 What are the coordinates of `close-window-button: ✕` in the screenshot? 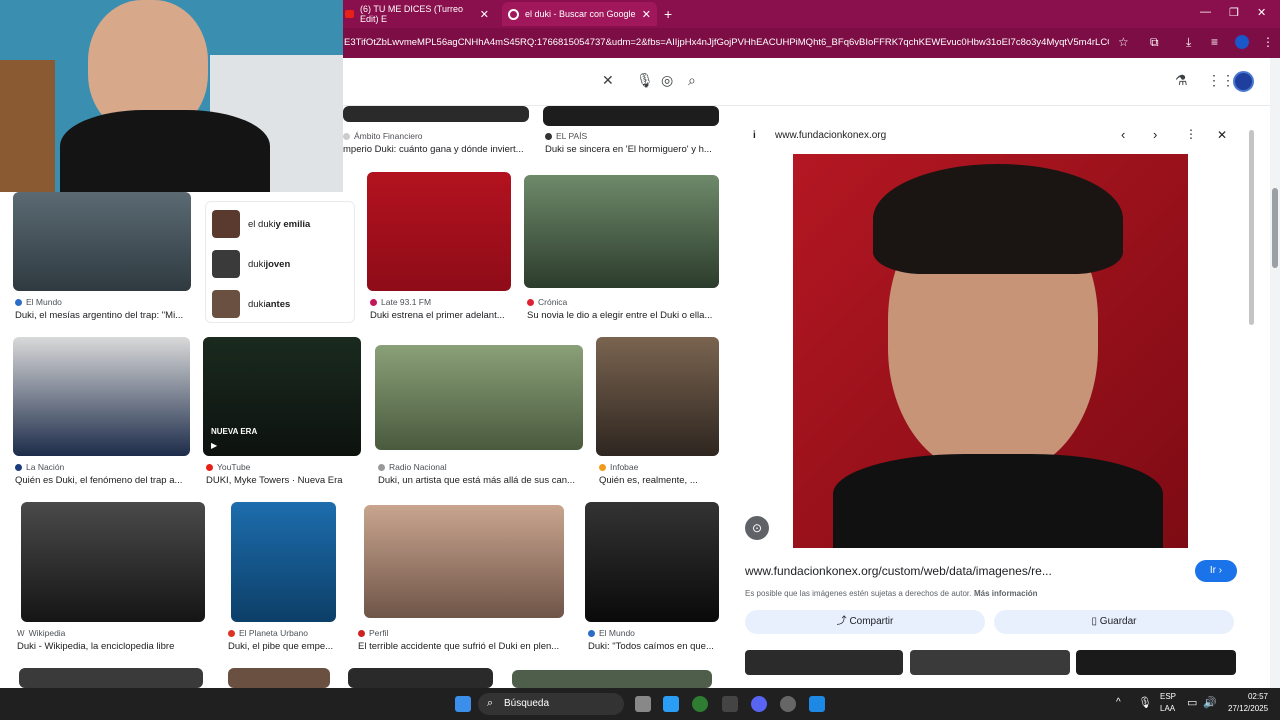 It's located at (1261, 12).